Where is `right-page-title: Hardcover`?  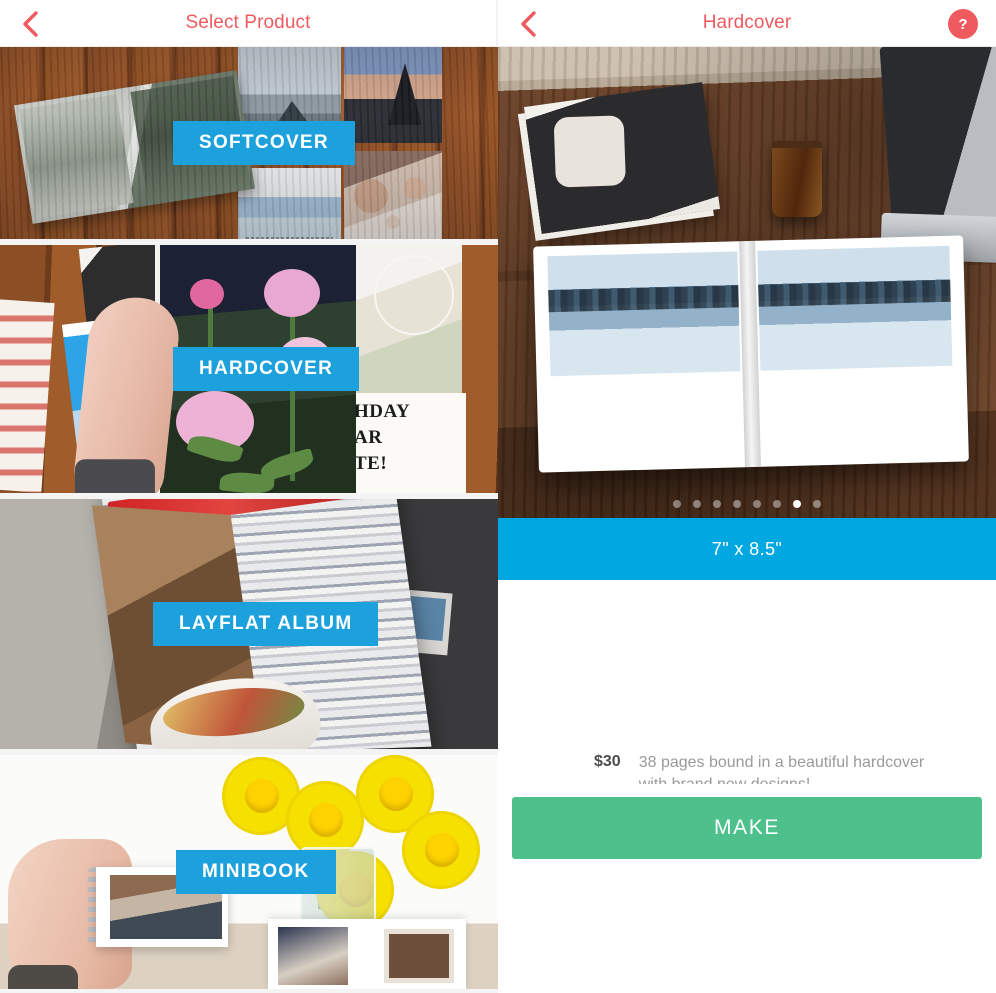 right-page-title: Hardcover is located at coordinates (747, 22).